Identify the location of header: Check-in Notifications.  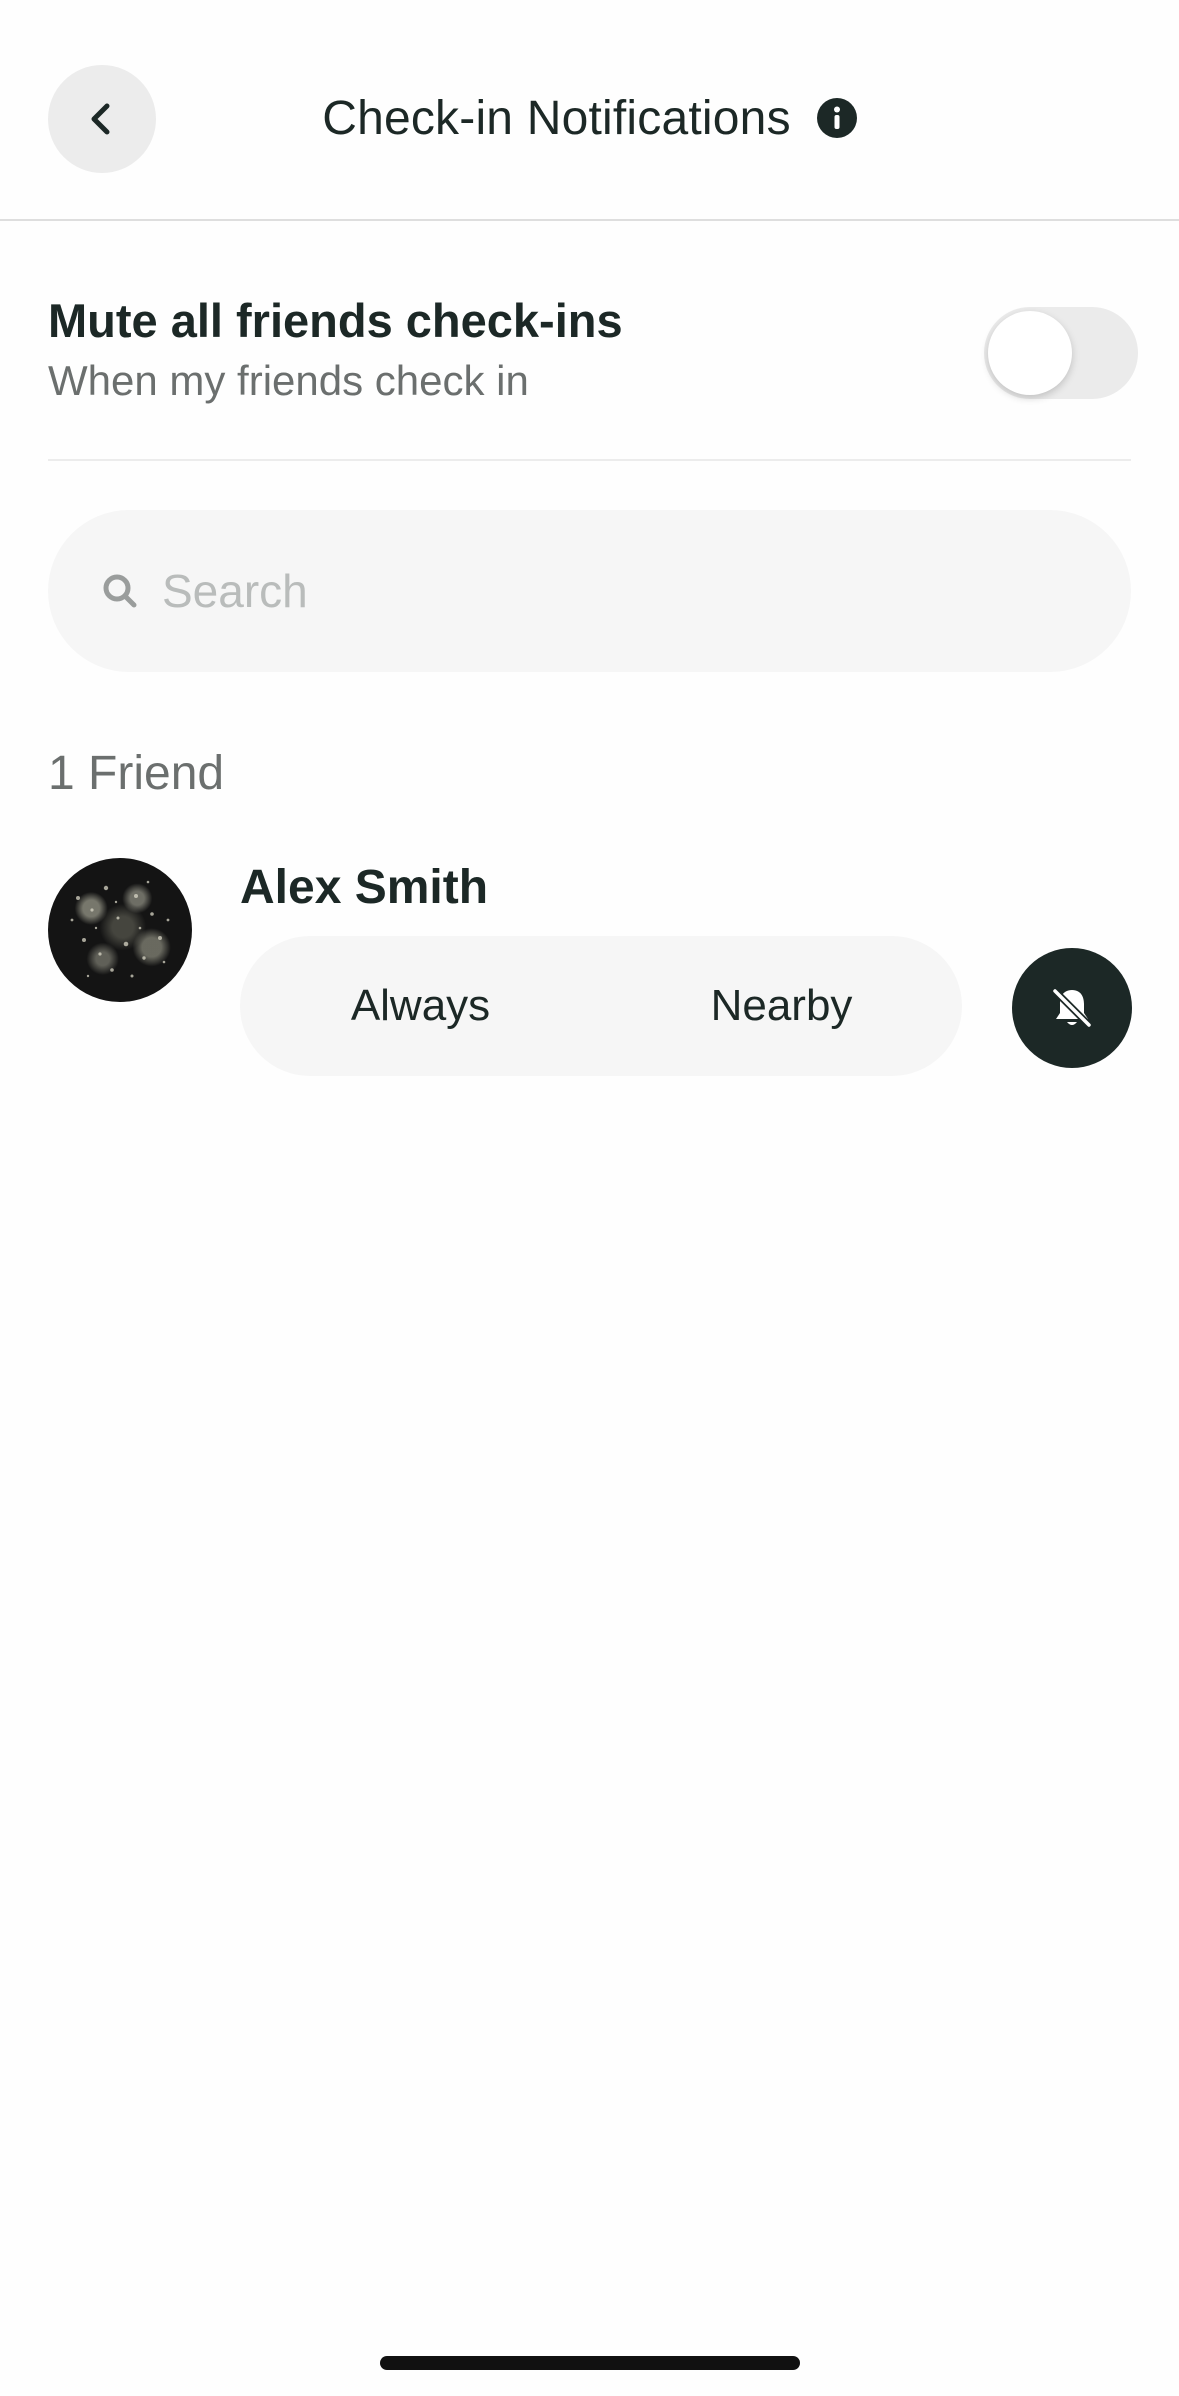
(589, 110).